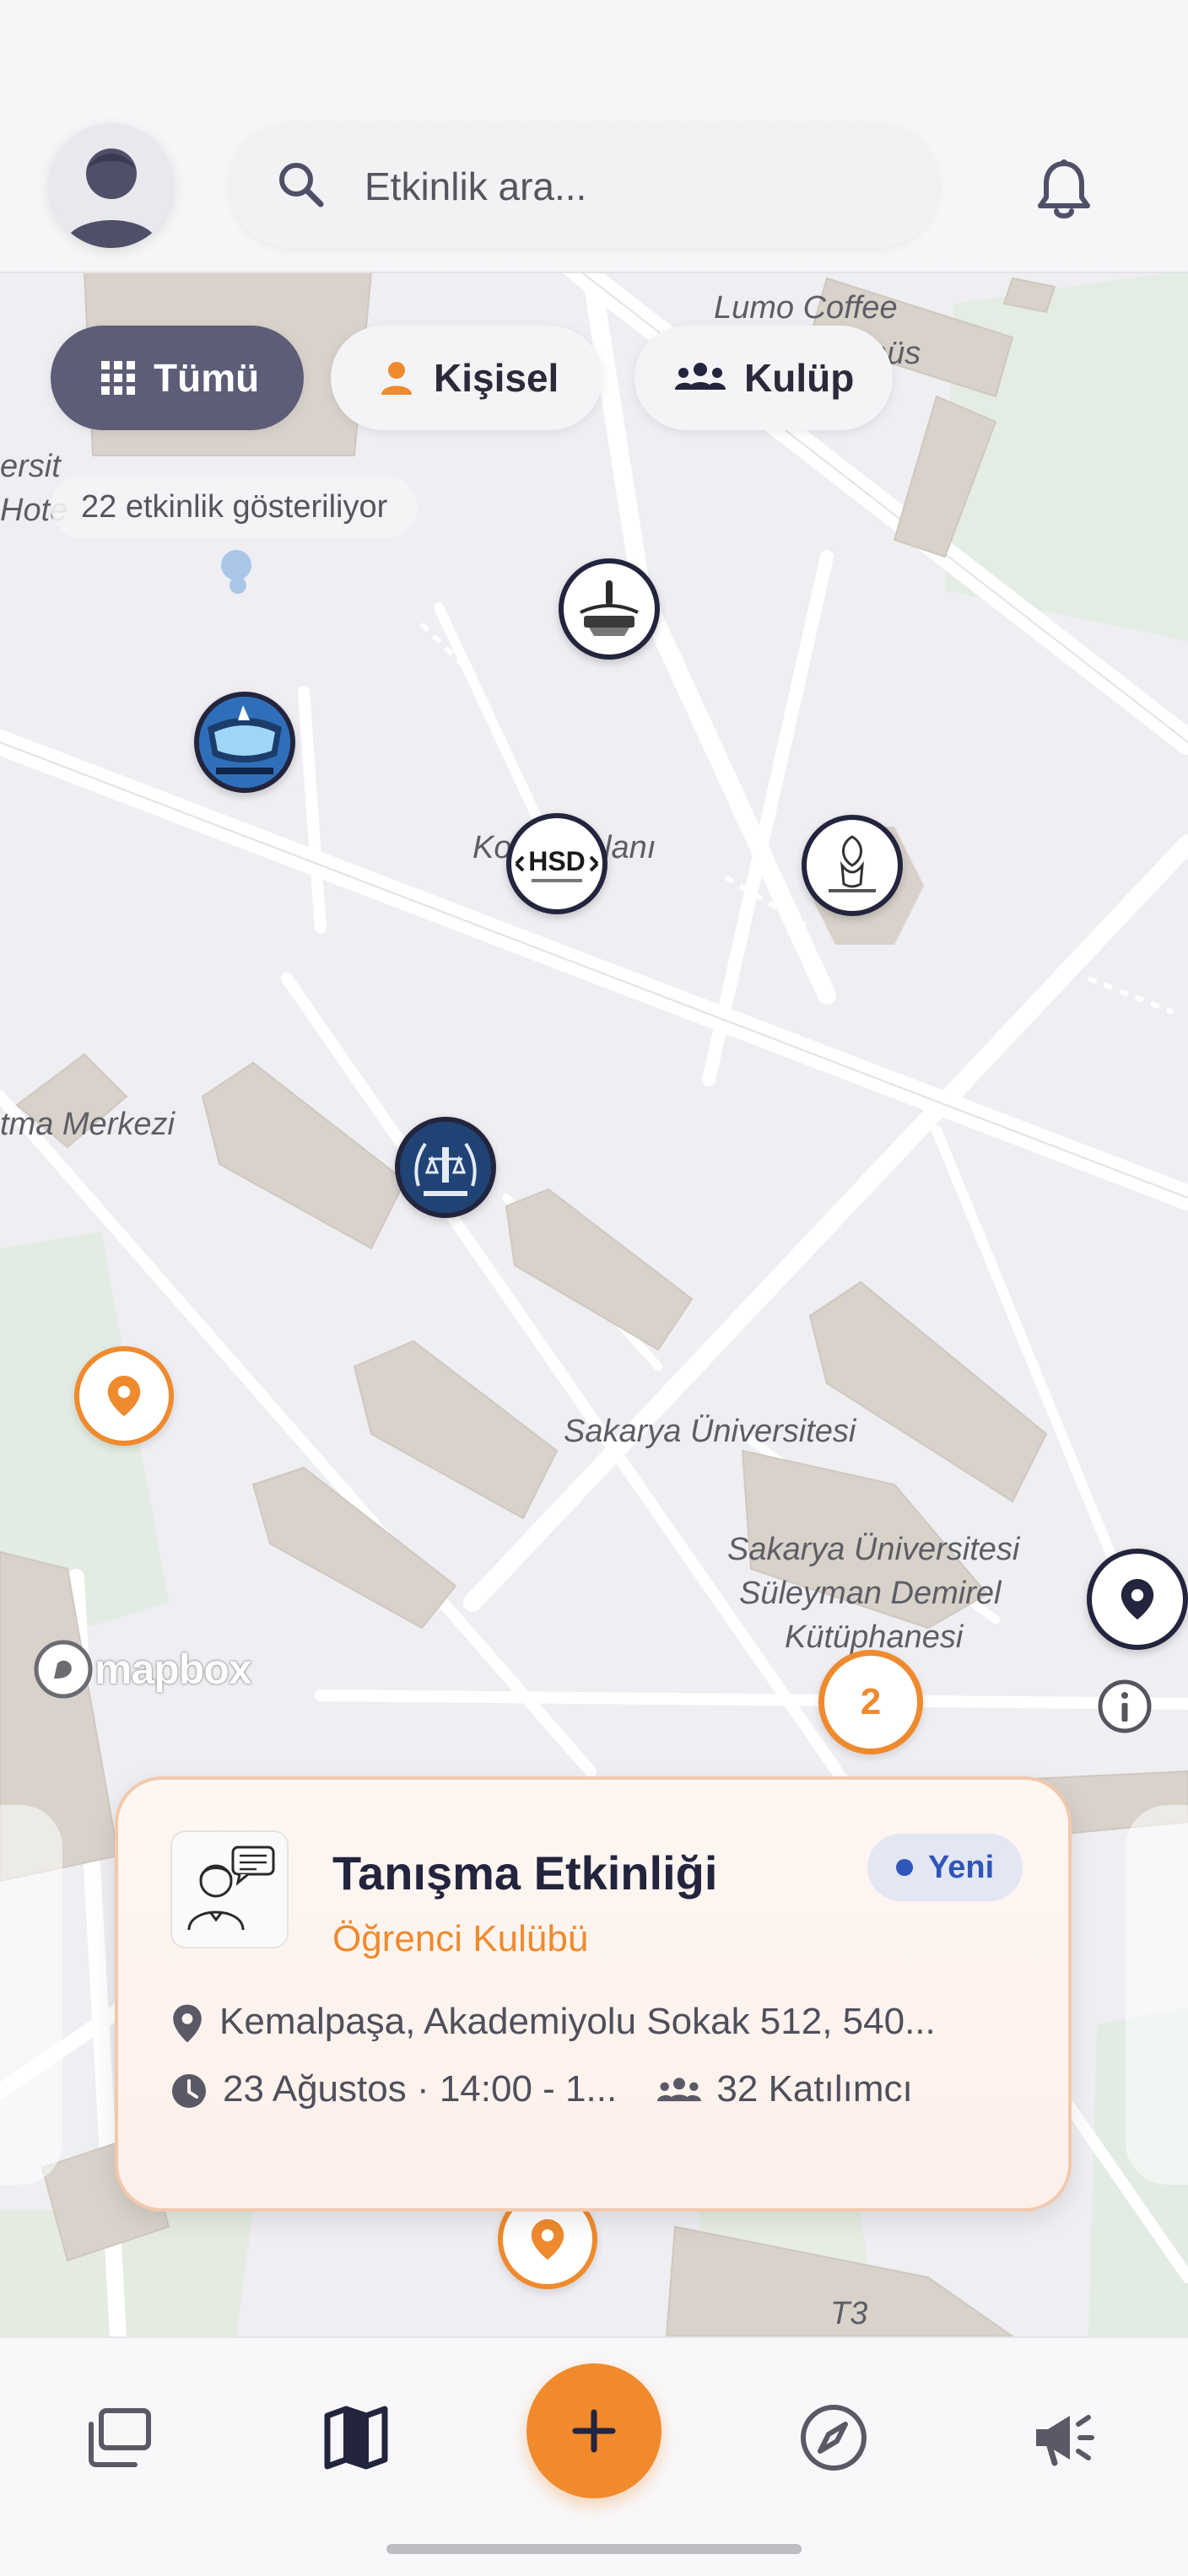  What do you see at coordinates (301, 185) in the screenshot?
I see `search-icon` at bounding box center [301, 185].